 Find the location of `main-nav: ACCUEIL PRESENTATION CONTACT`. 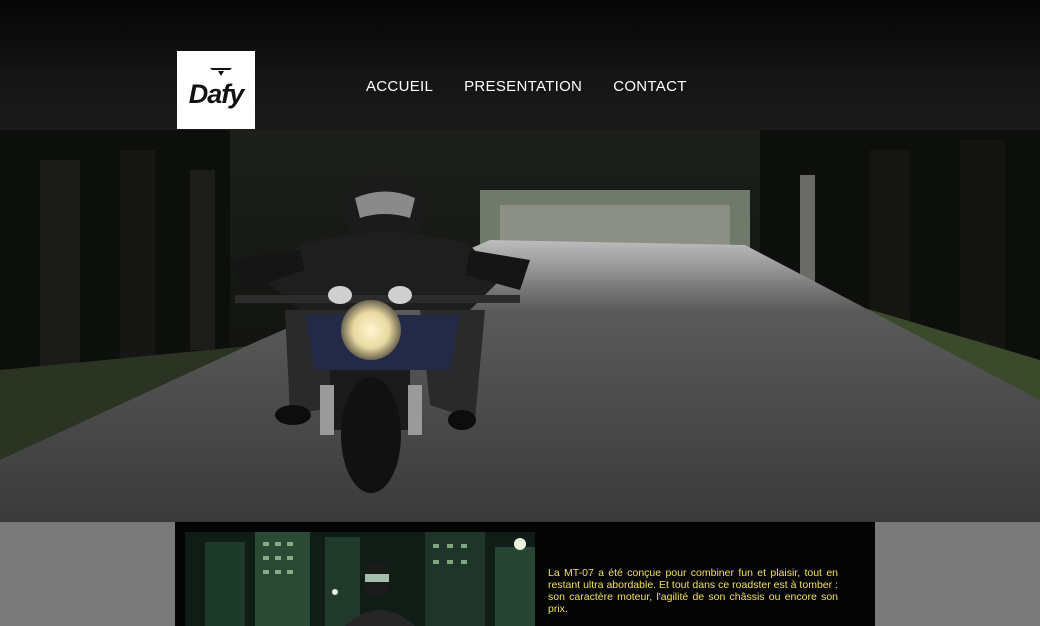

main-nav: ACCUEIL PRESENTATION CONTACT is located at coordinates (526, 86).